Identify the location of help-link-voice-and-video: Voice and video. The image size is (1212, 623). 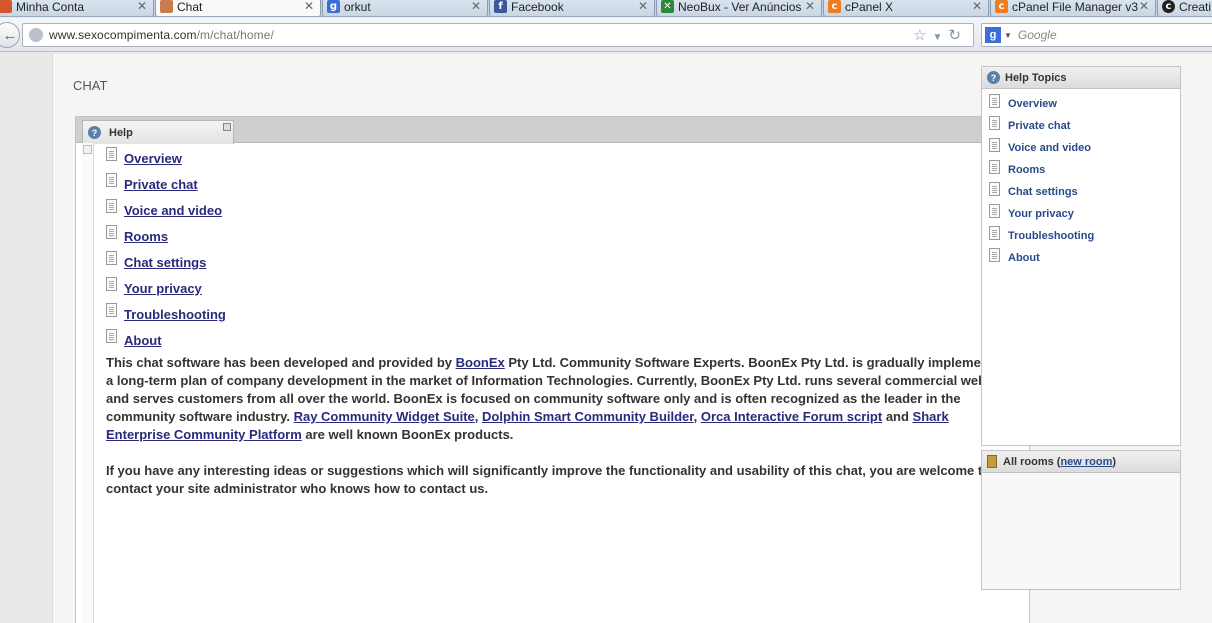
(173, 210).